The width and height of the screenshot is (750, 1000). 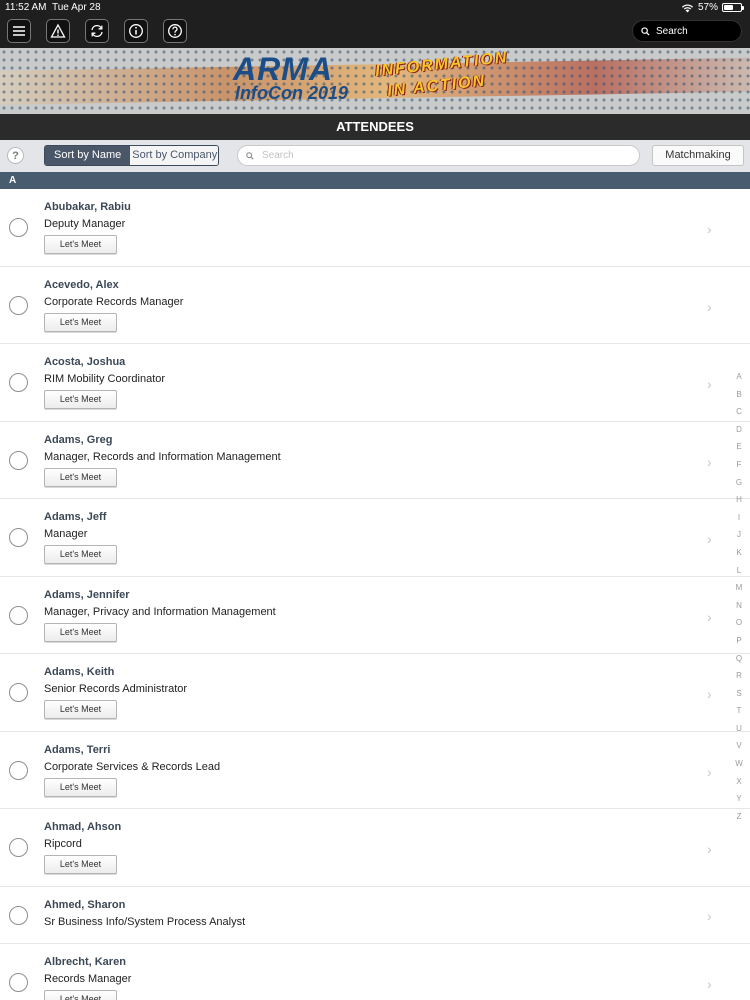 What do you see at coordinates (88, 155) in the screenshot?
I see `sort-by-name-tab: Sort by Name` at bounding box center [88, 155].